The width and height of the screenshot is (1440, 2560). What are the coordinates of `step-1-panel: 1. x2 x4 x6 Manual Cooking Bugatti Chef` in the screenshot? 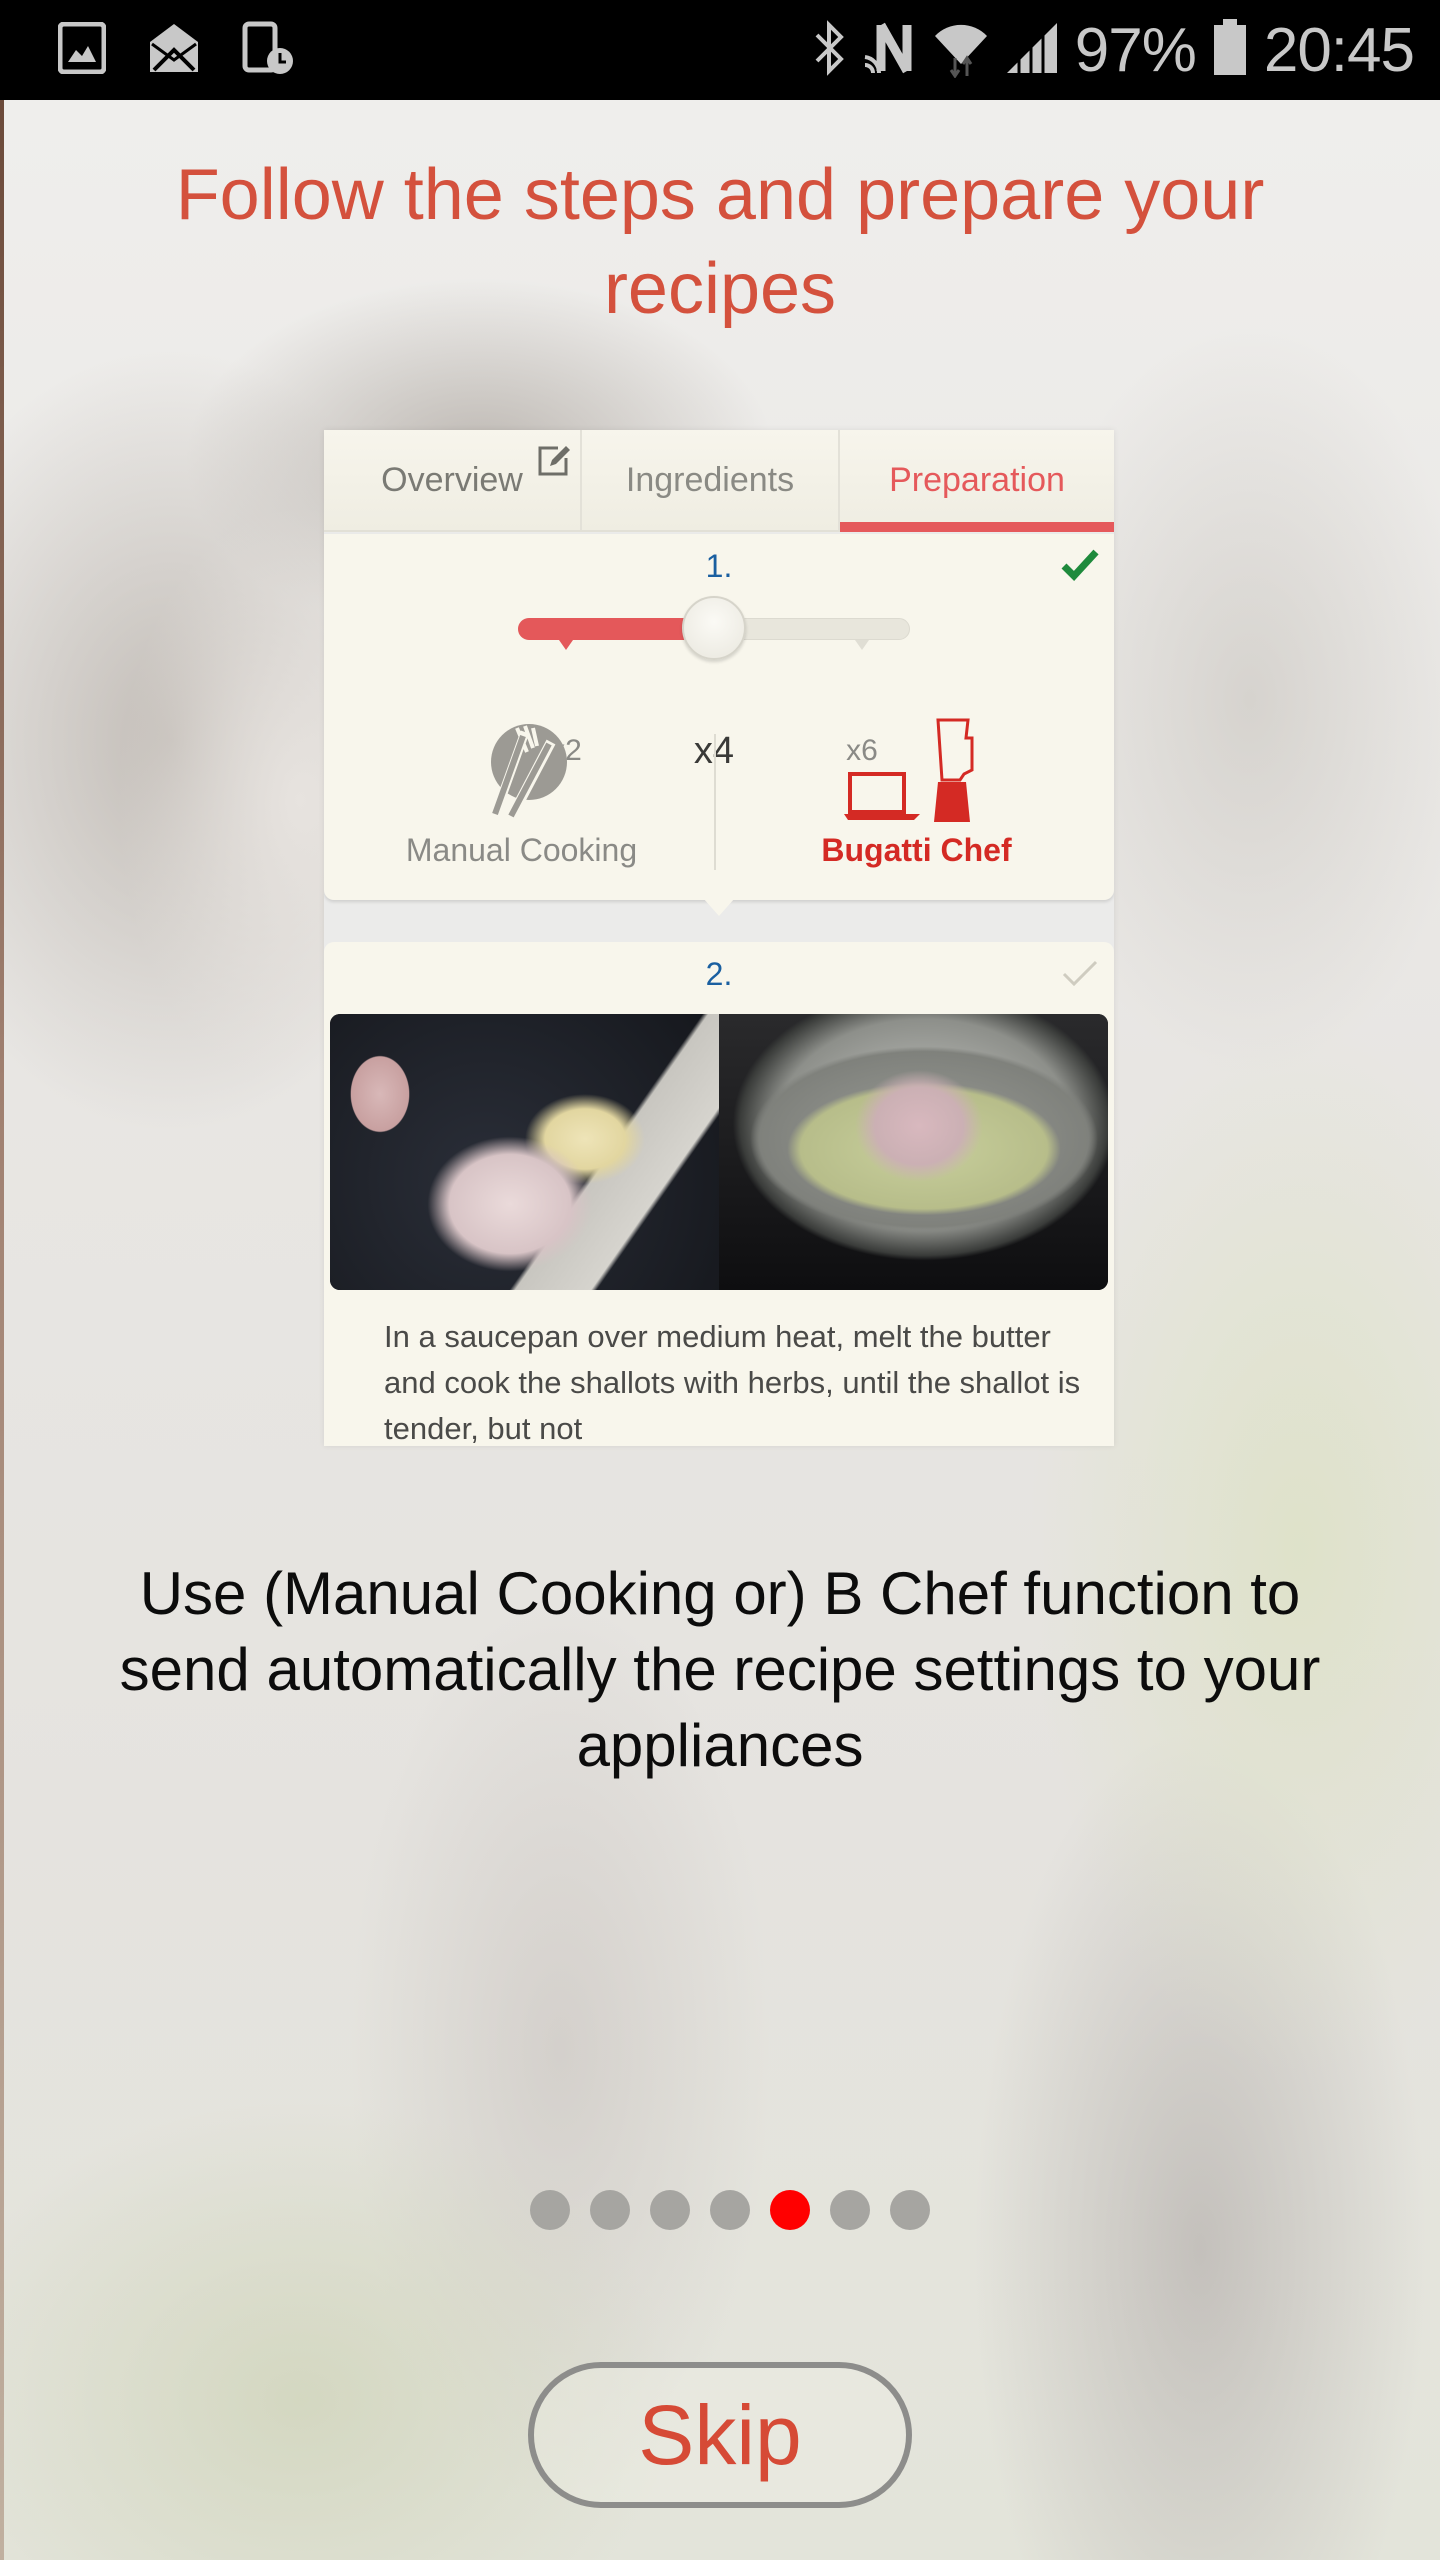 It's located at (719, 717).